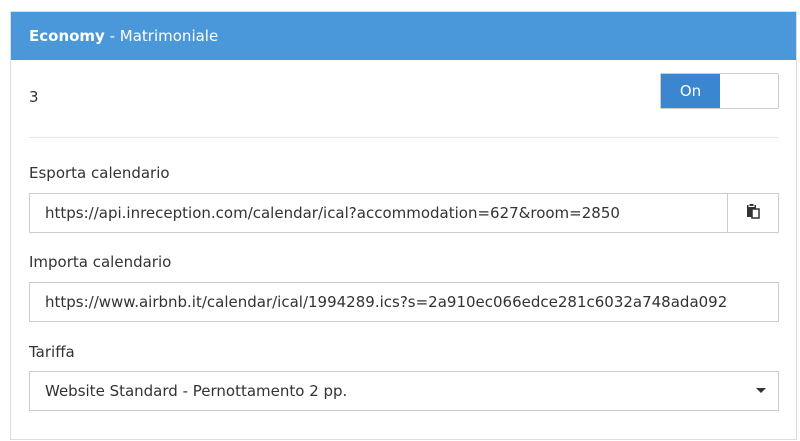 This screenshot has width=800, height=441. I want to click on room-active-toggle: On, so click(719, 91).